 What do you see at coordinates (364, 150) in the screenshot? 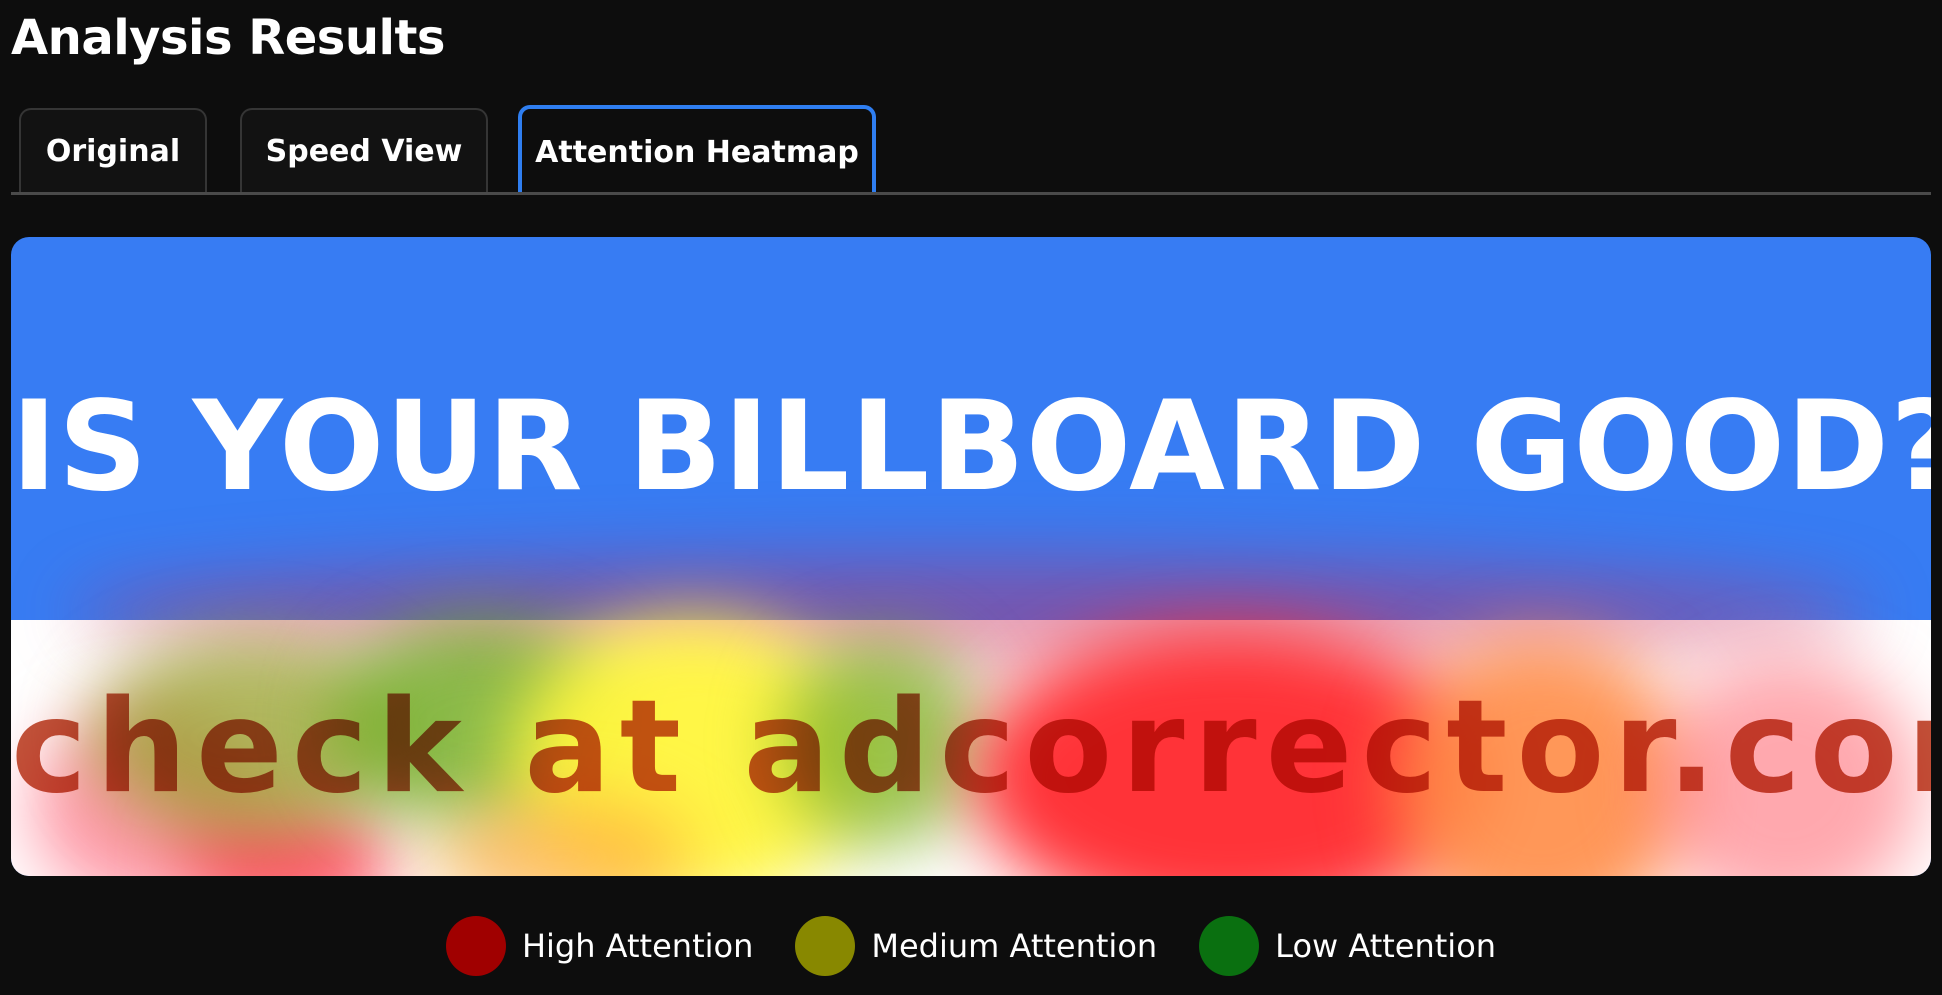
I see `tab-speed-view: Speed View` at bounding box center [364, 150].